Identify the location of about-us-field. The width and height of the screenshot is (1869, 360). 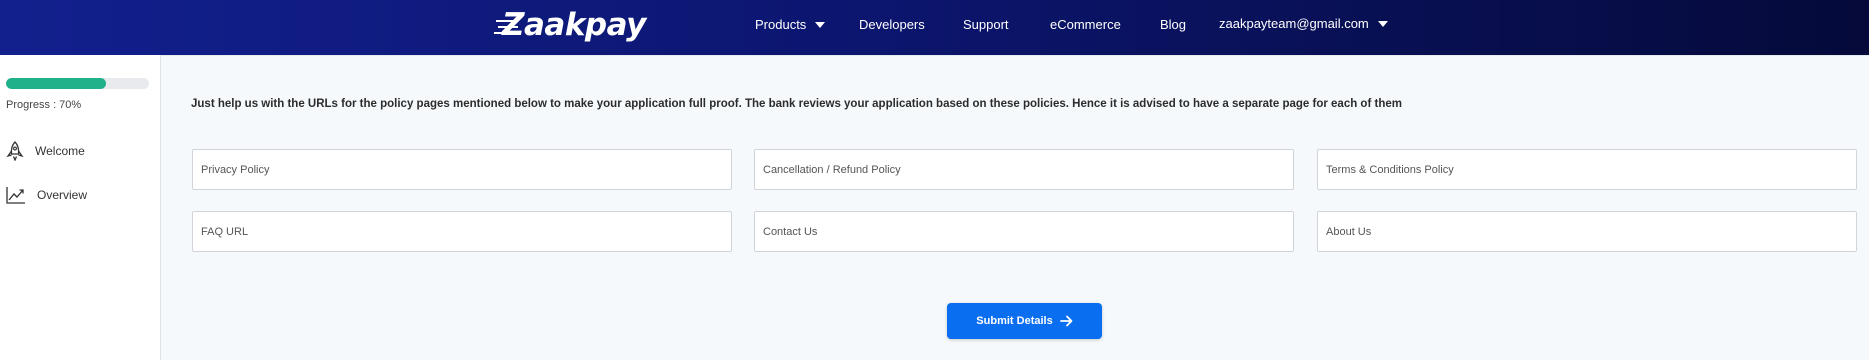
(1587, 231).